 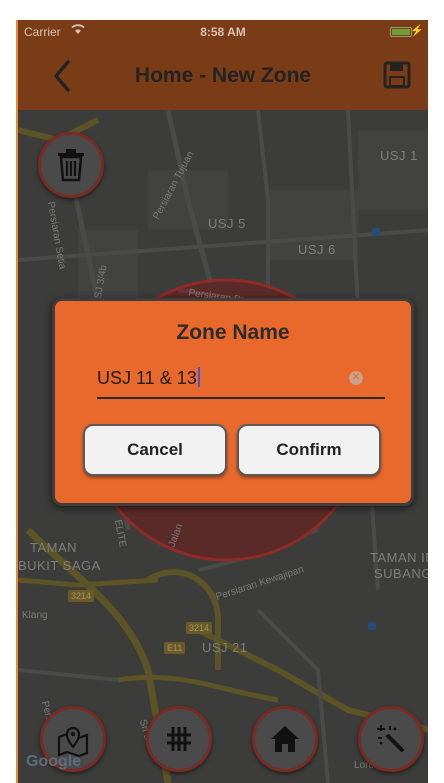 What do you see at coordinates (155, 450) in the screenshot?
I see `cancel-button: Cancel` at bounding box center [155, 450].